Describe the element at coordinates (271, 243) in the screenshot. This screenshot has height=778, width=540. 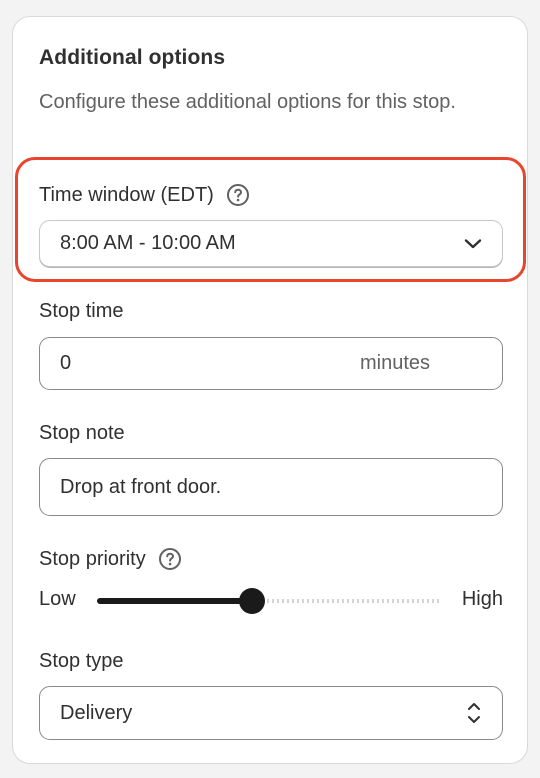
I see `time-window-select: 8:00 AM - 10:00 AM` at that location.